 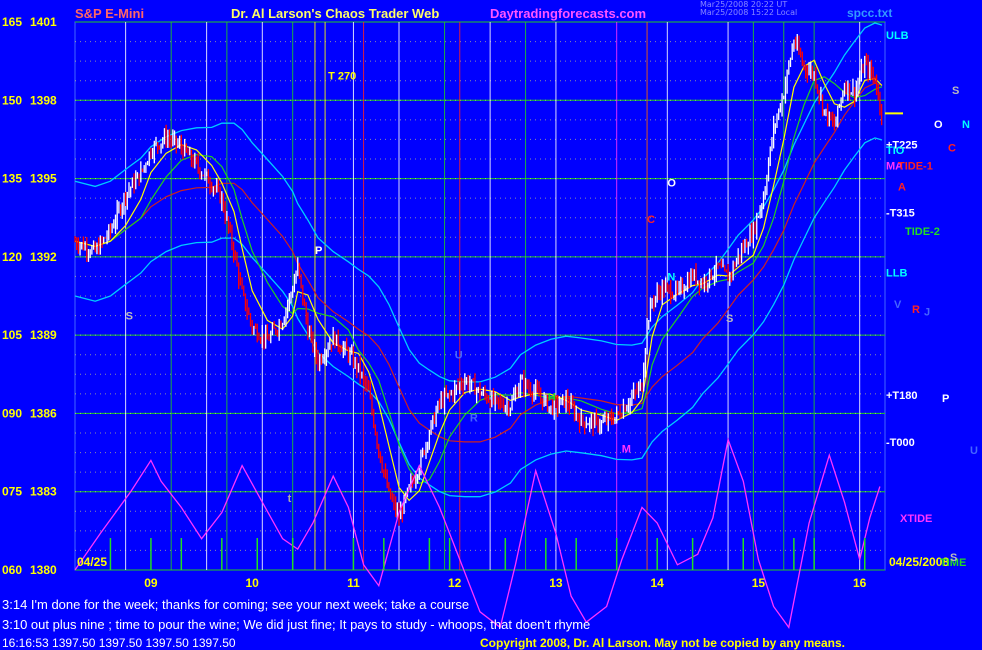 I want to click on chart-title: S&P E-Mini, so click(x=110, y=13).